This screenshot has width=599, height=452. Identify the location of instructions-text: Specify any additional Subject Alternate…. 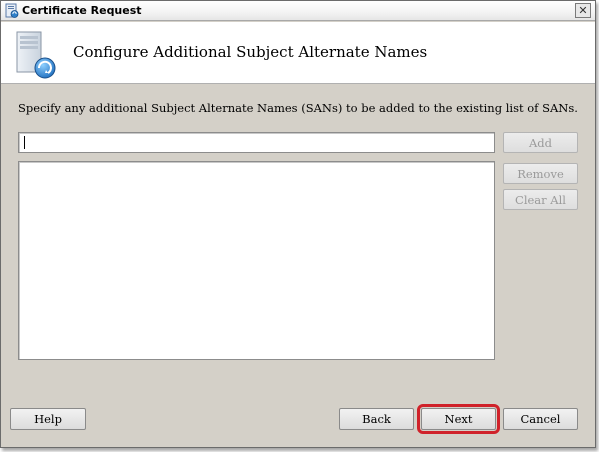
(298, 108).